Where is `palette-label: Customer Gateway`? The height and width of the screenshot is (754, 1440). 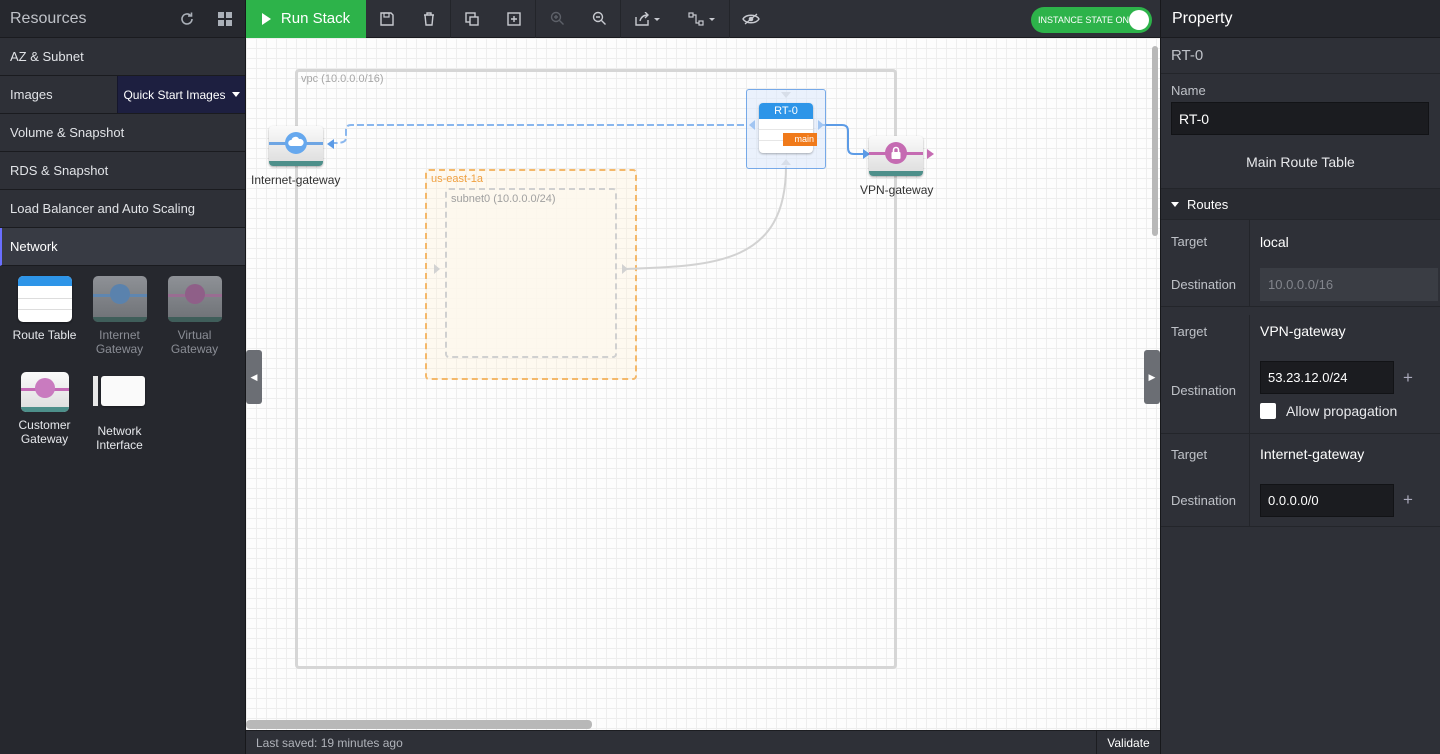
palette-label: Customer Gateway is located at coordinates (44, 432).